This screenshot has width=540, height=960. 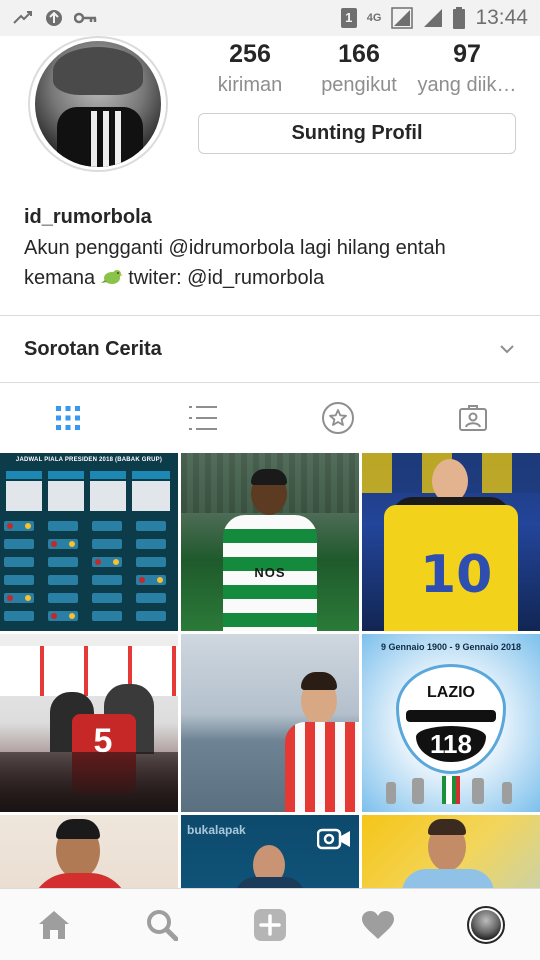 I want to click on network-4g-icon: 4G, so click(x=374, y=18).